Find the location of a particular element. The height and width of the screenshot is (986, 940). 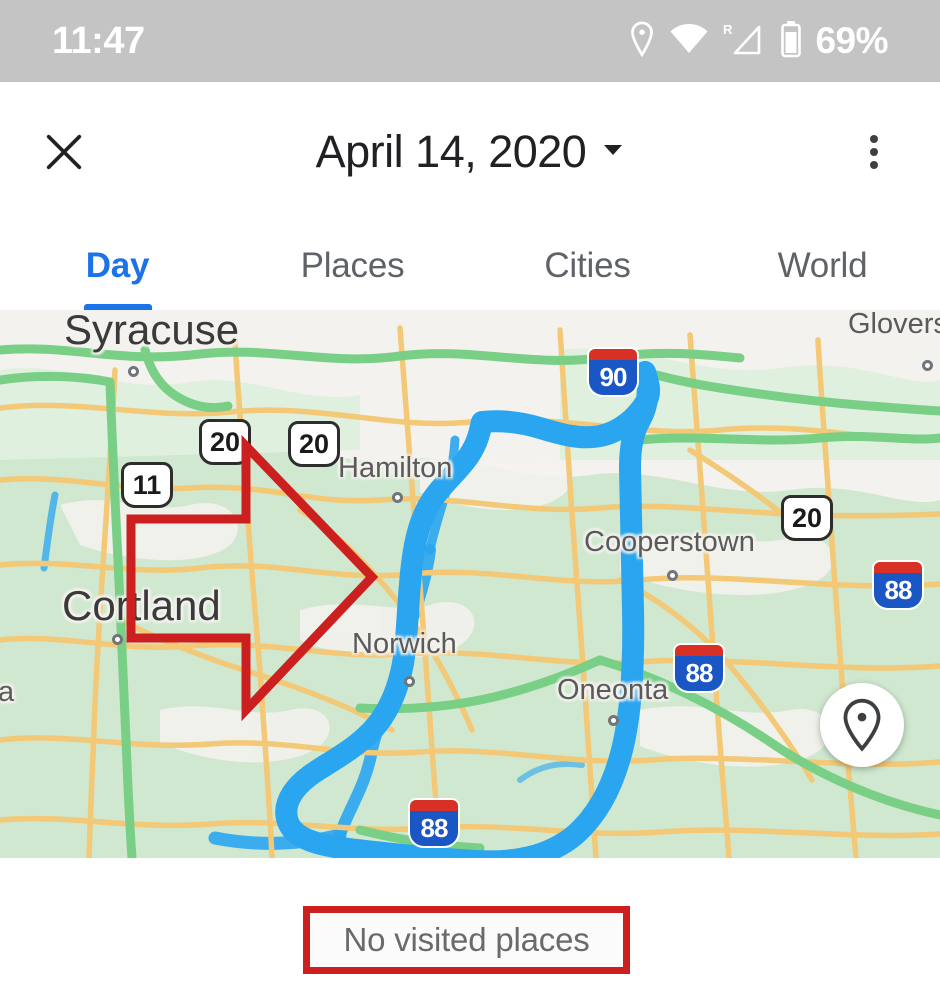

tab-label: Day is located at coordinates (117, 265).